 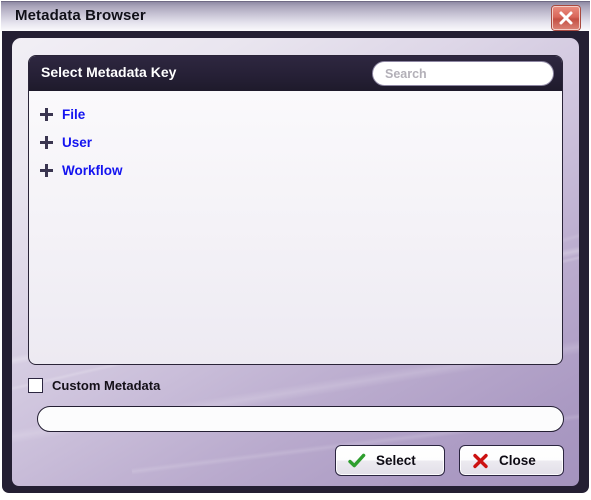 I want to click on window-close-button, so click(x=566, y=18).